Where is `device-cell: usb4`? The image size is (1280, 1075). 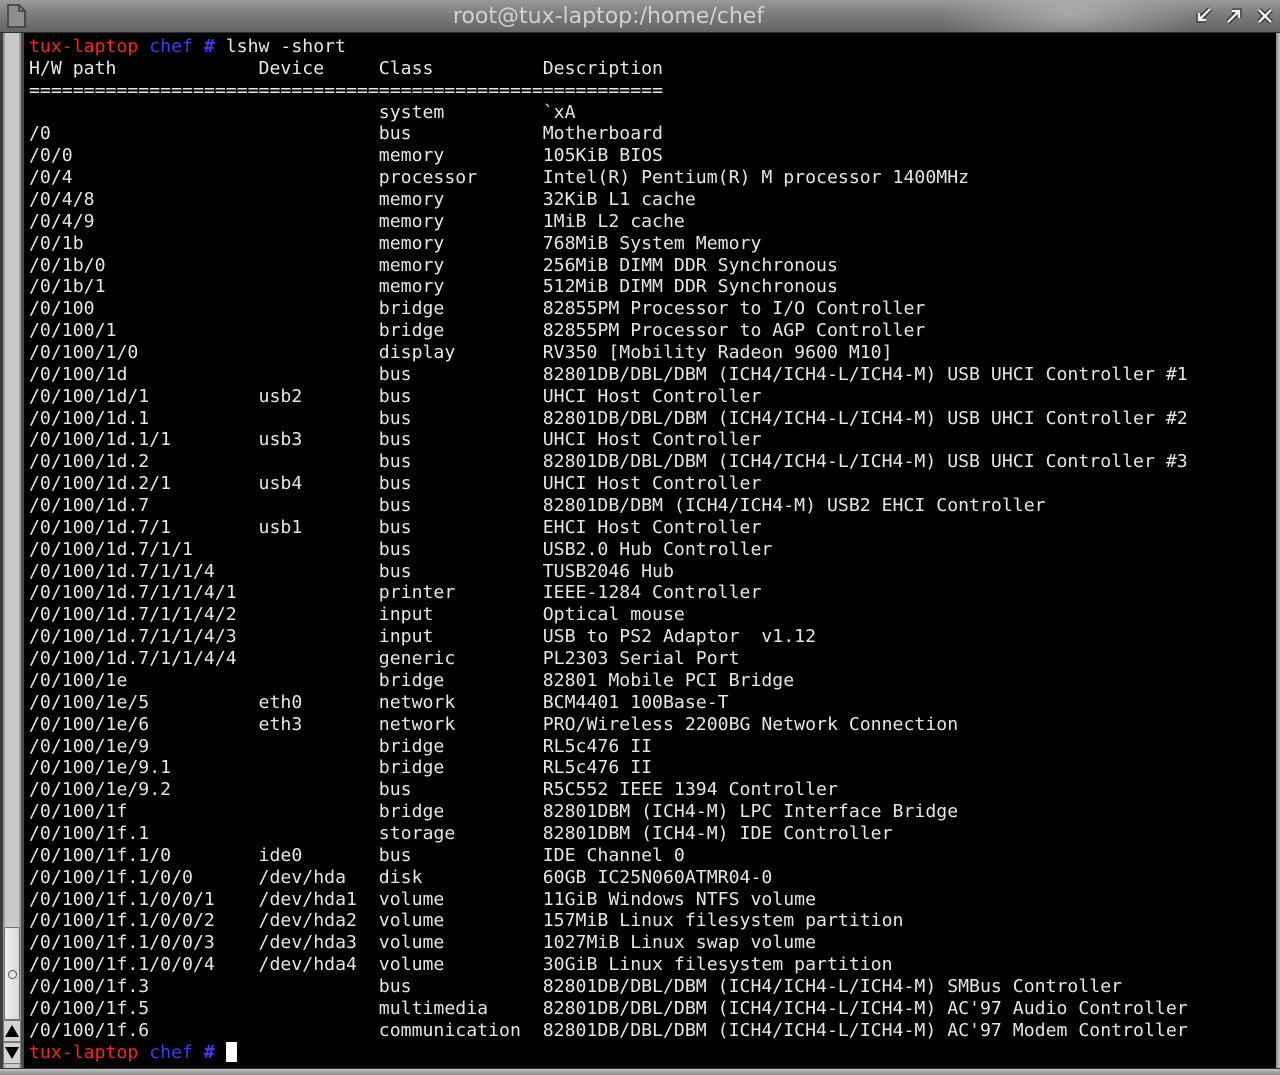
device-cell: usb4 is located at coordinates (280, 484).